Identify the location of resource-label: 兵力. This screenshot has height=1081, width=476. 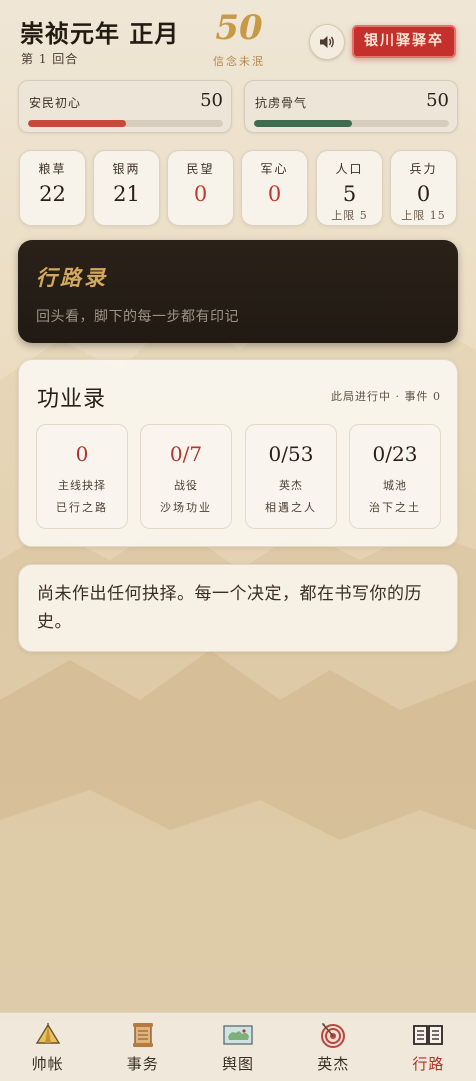
(423, 169).